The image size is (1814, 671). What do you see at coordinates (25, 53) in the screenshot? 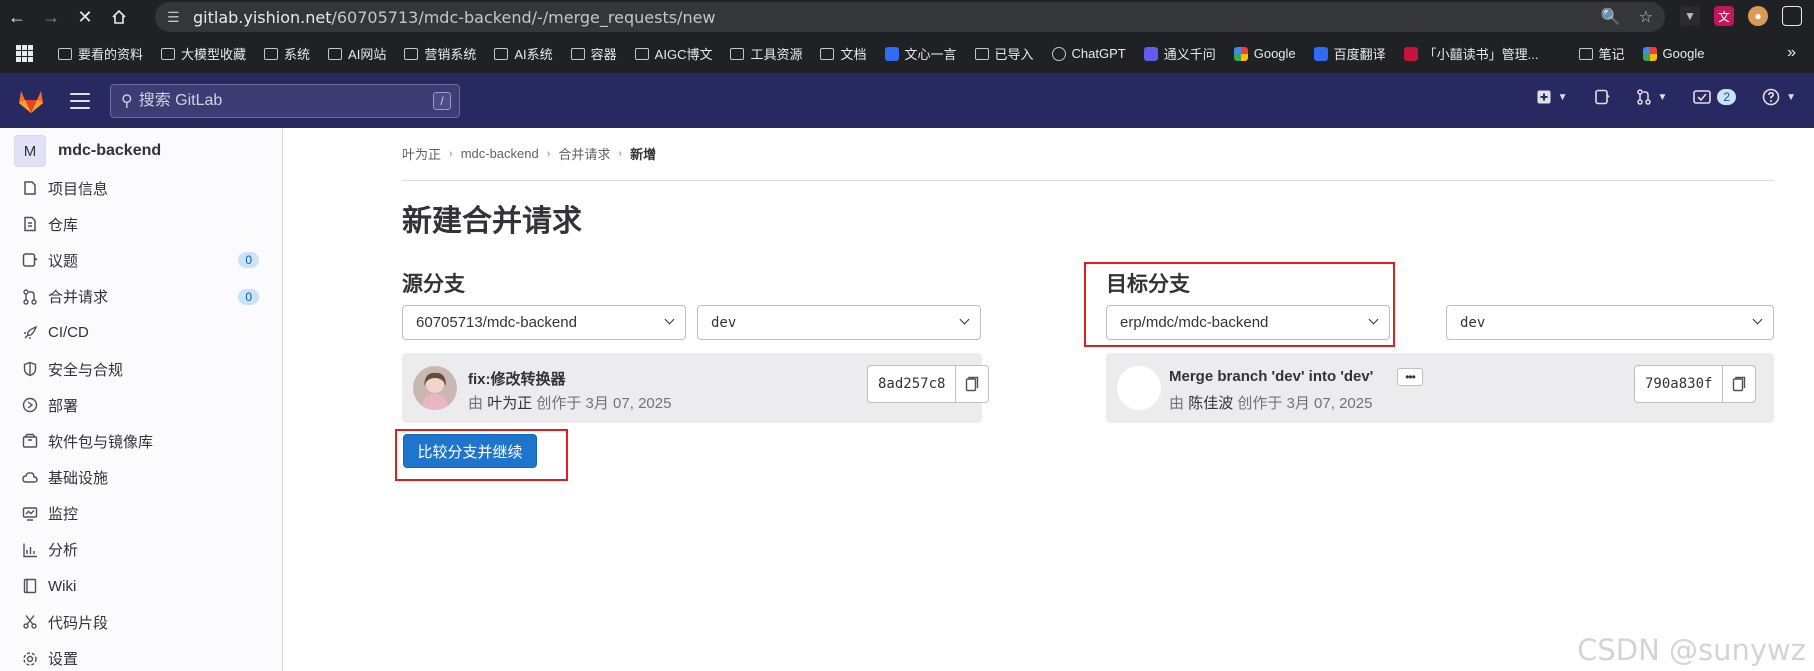
I see `apps-grid-icon` at bounding box center [25, 53].